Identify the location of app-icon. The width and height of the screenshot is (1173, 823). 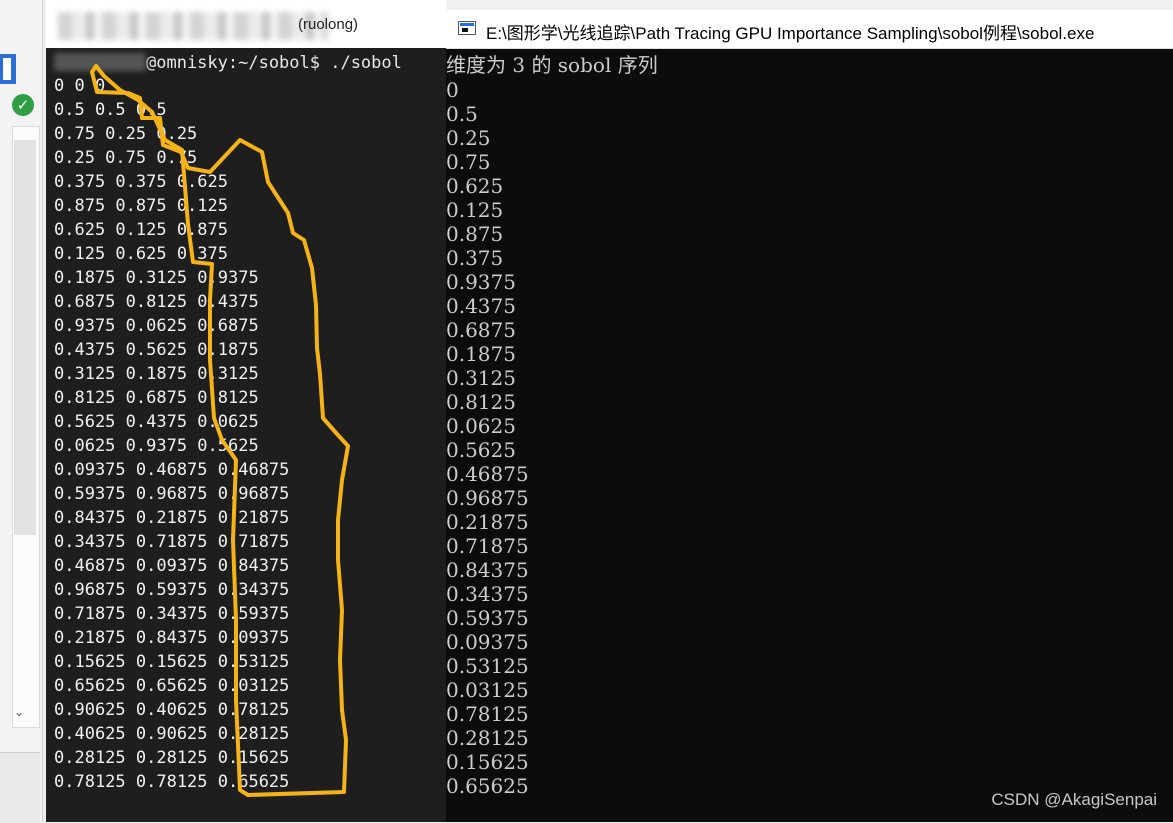
(8, 69).